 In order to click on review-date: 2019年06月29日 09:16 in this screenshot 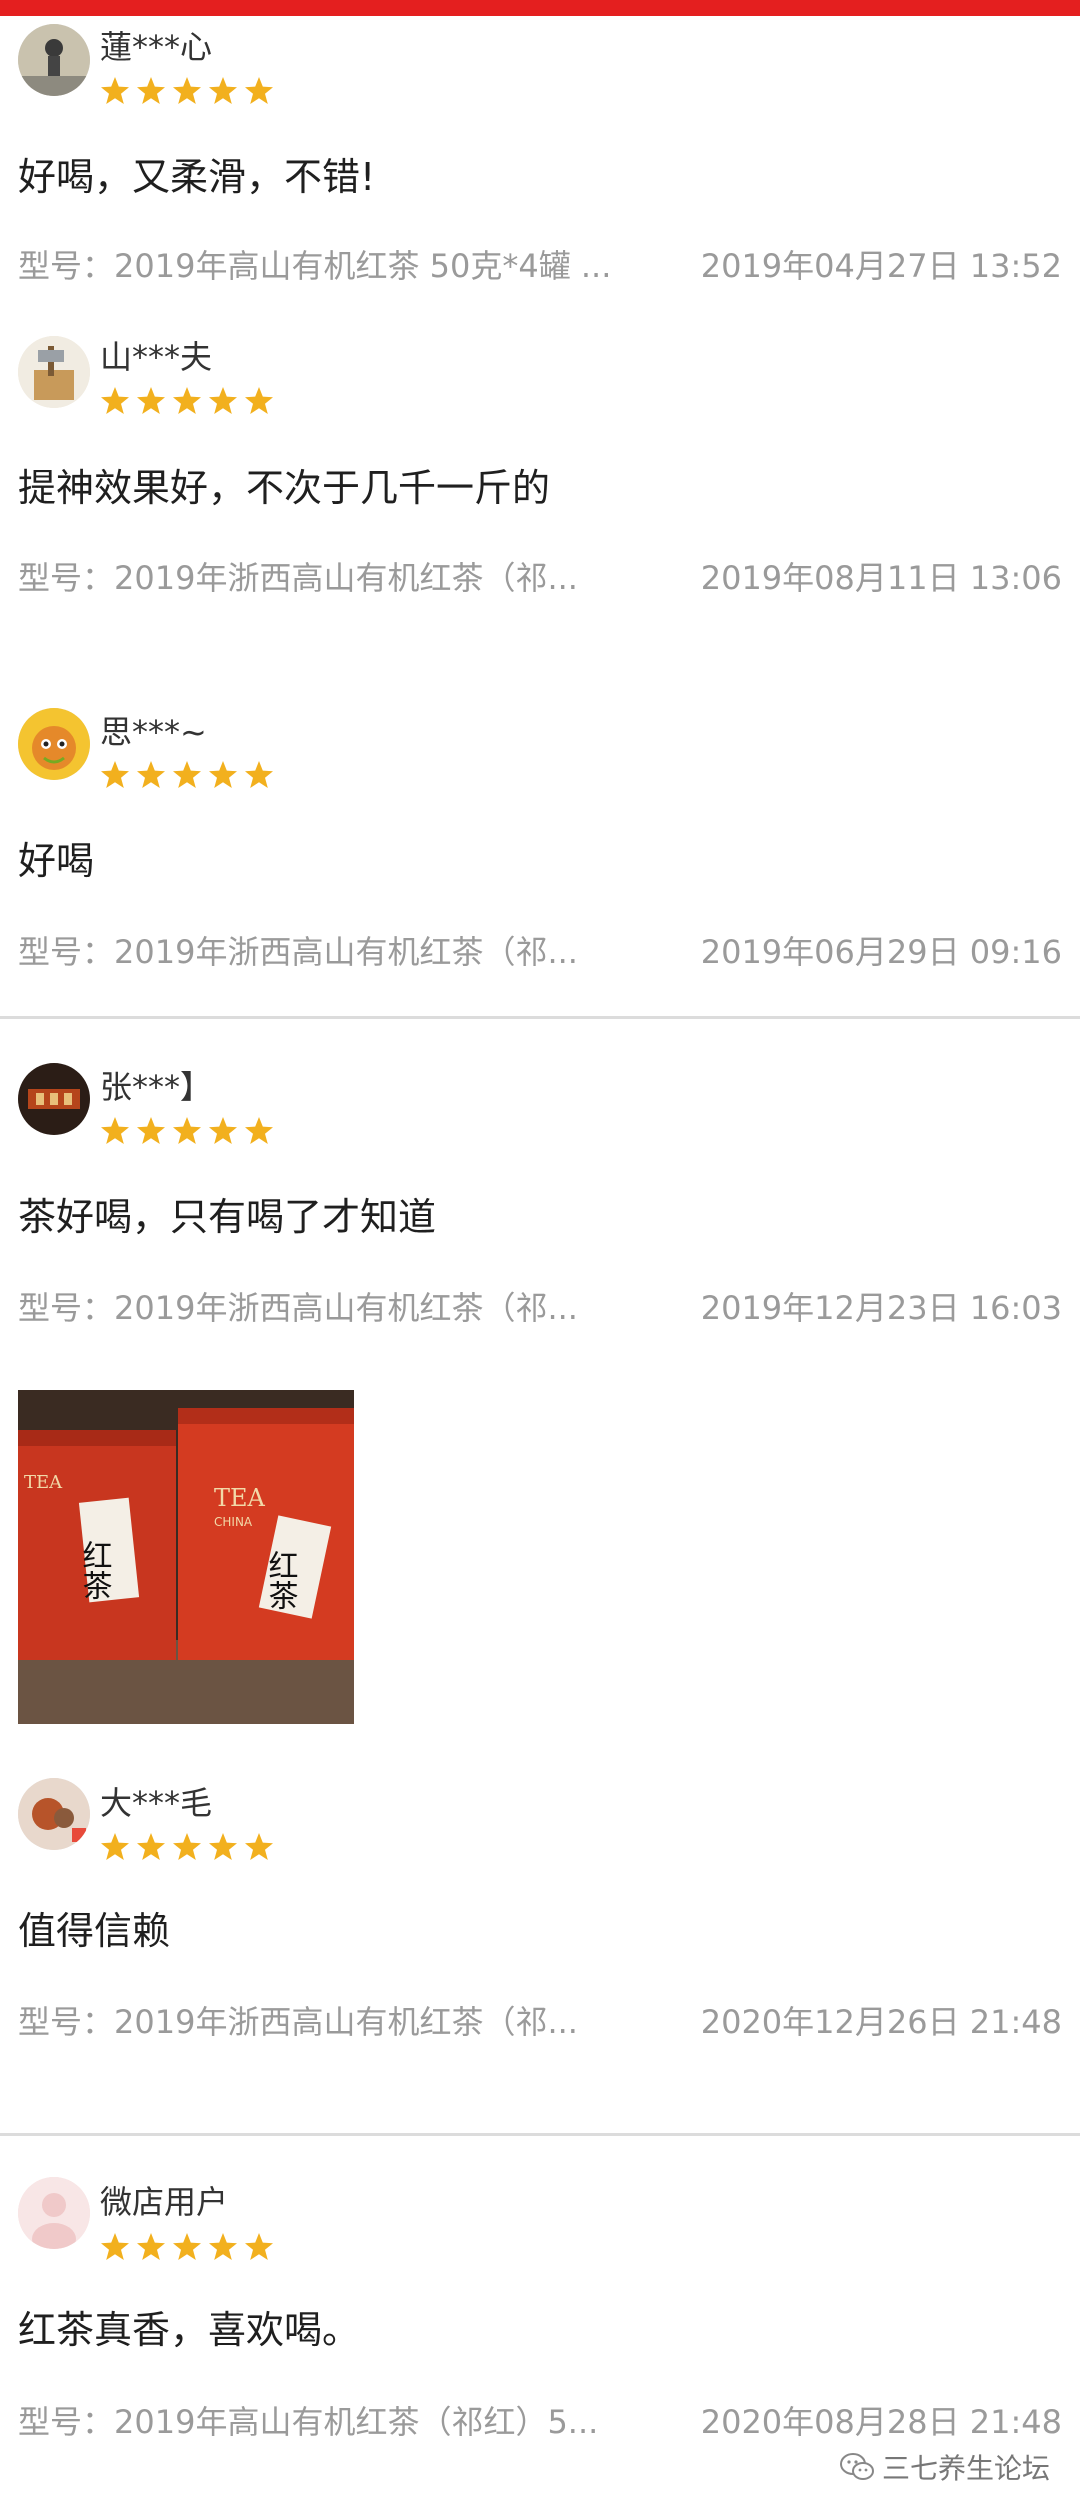, I will do `click(881, 952)`.